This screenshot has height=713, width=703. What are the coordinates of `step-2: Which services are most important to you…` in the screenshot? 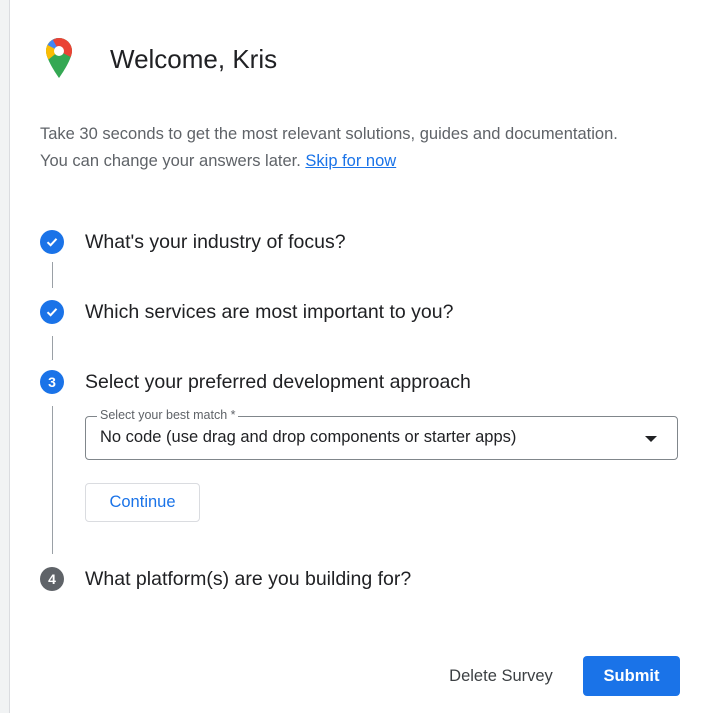 It's located at (246, 312).